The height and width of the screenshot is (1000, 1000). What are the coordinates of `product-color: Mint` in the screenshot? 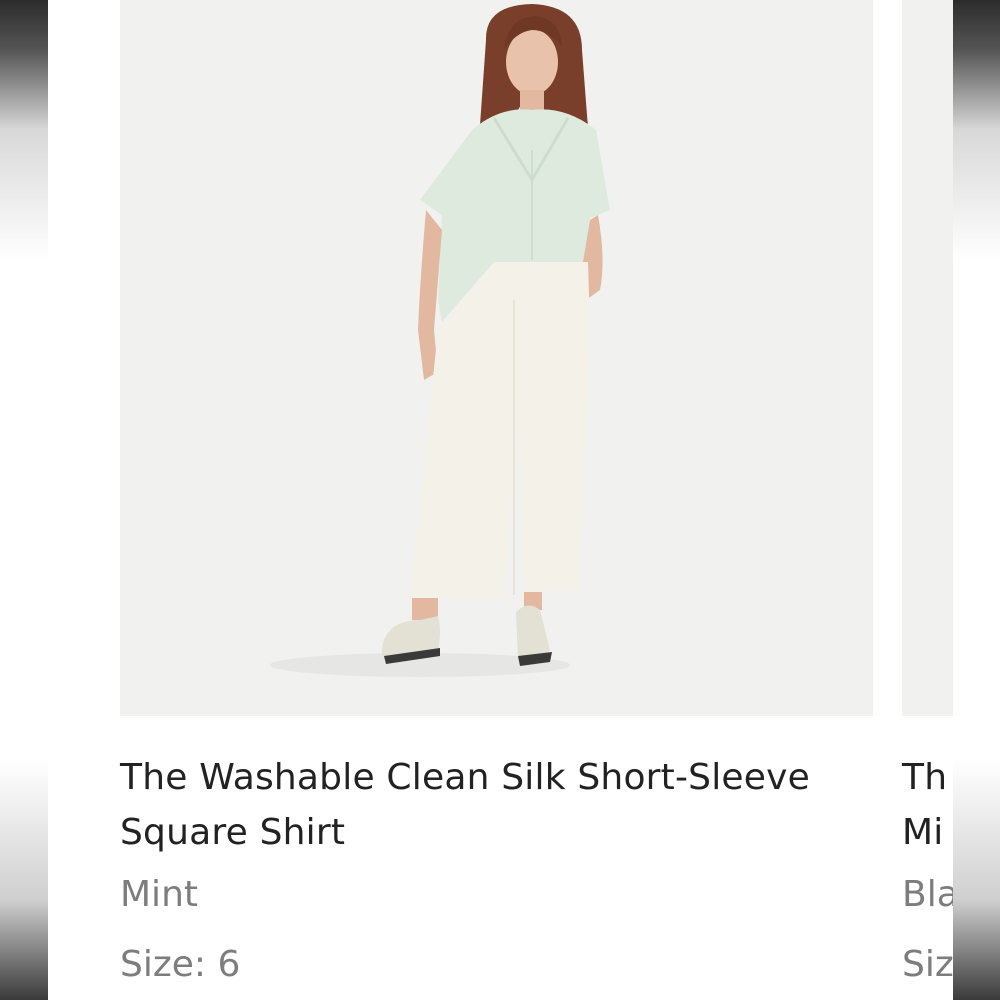 It's located at (159, 894).